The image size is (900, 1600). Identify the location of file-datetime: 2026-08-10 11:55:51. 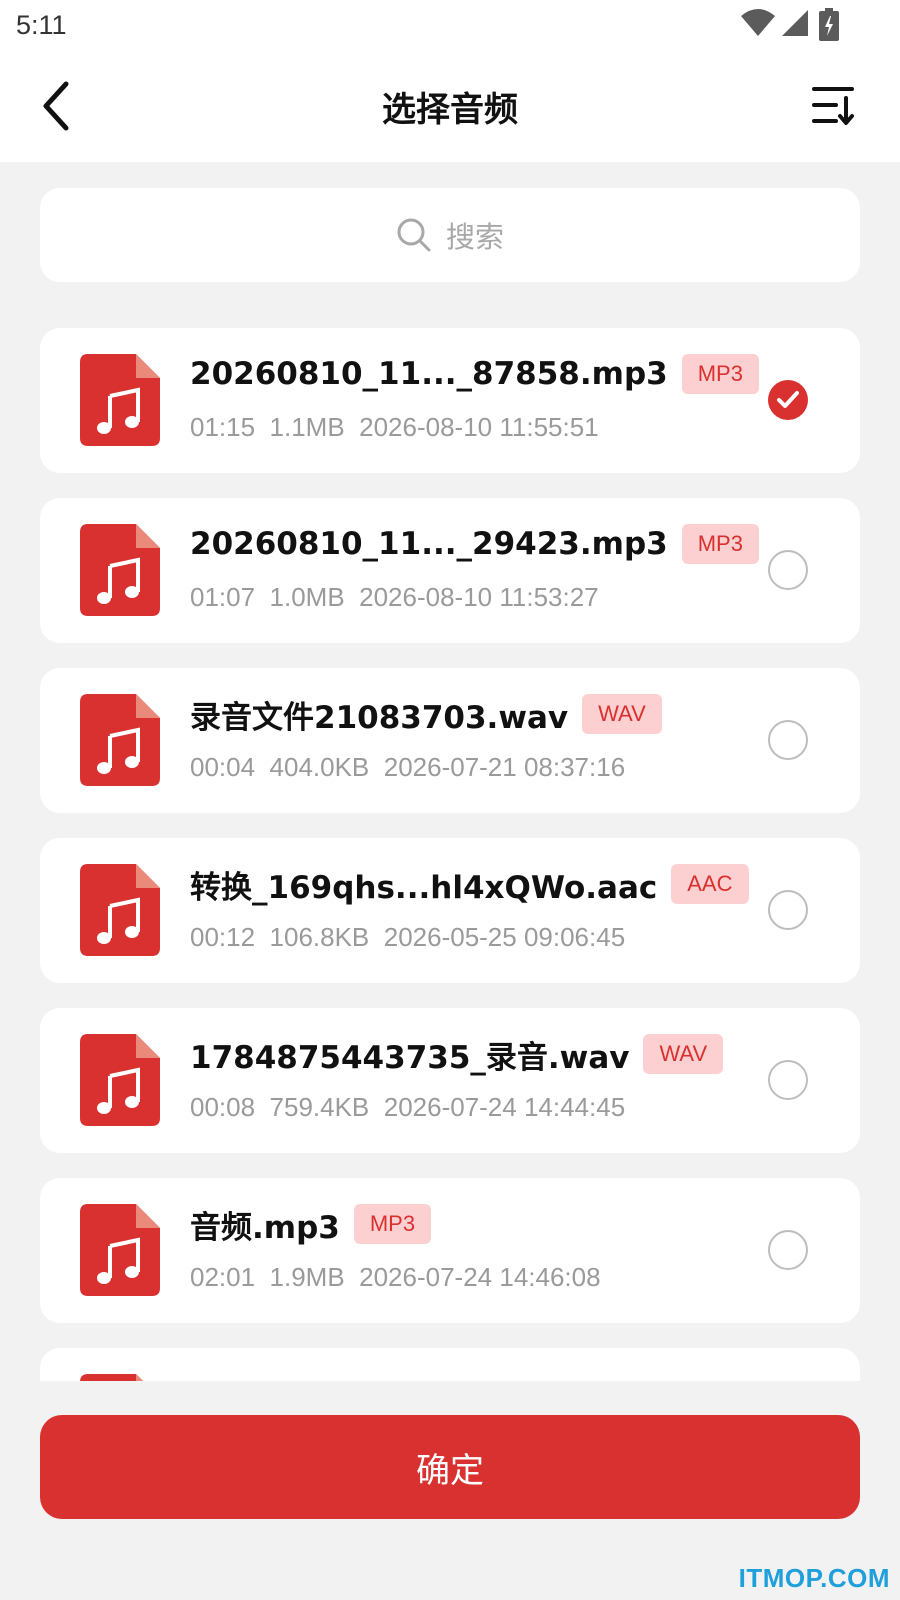
(479, 427).